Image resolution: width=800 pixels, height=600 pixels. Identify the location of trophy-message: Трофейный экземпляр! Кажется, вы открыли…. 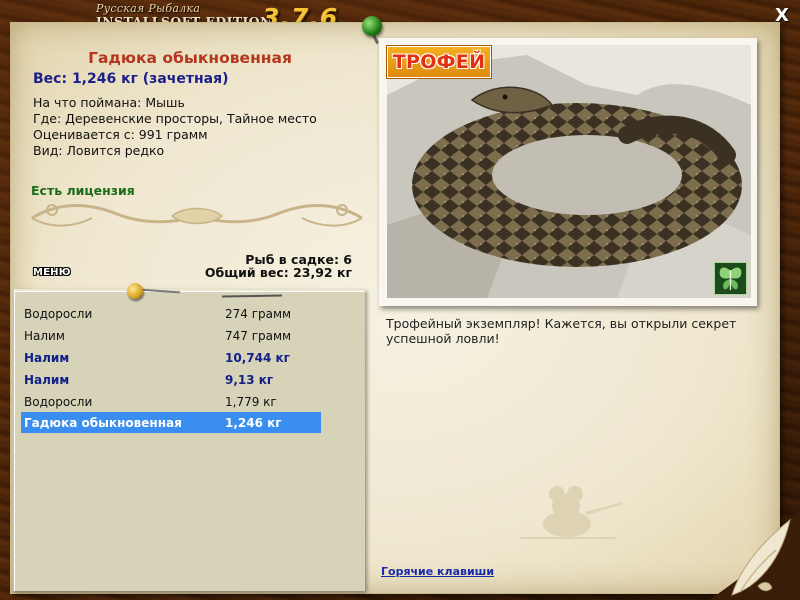
(561, 331).